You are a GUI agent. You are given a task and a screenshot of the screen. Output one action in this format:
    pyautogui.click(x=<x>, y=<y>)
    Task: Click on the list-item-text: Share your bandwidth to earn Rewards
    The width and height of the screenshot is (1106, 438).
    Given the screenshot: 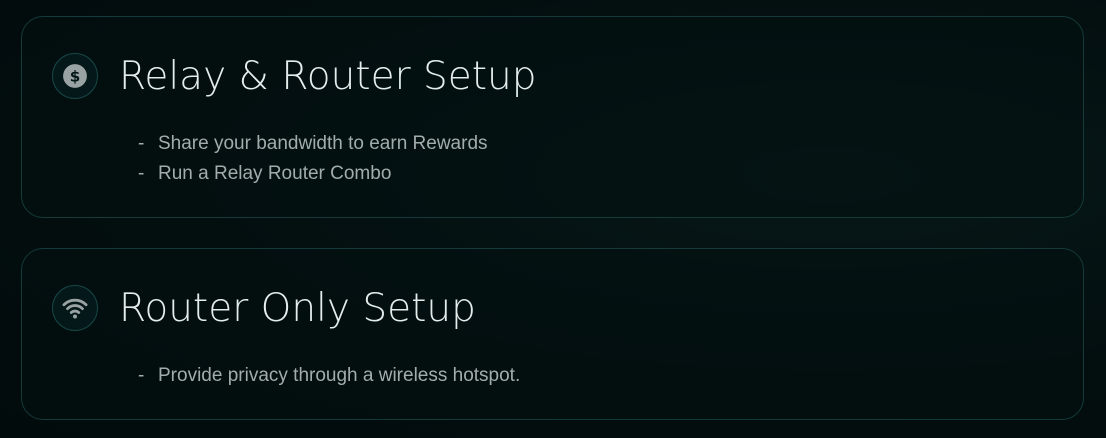 What is the action you would take?
    pyautogui.click(x=323, y=143)
    